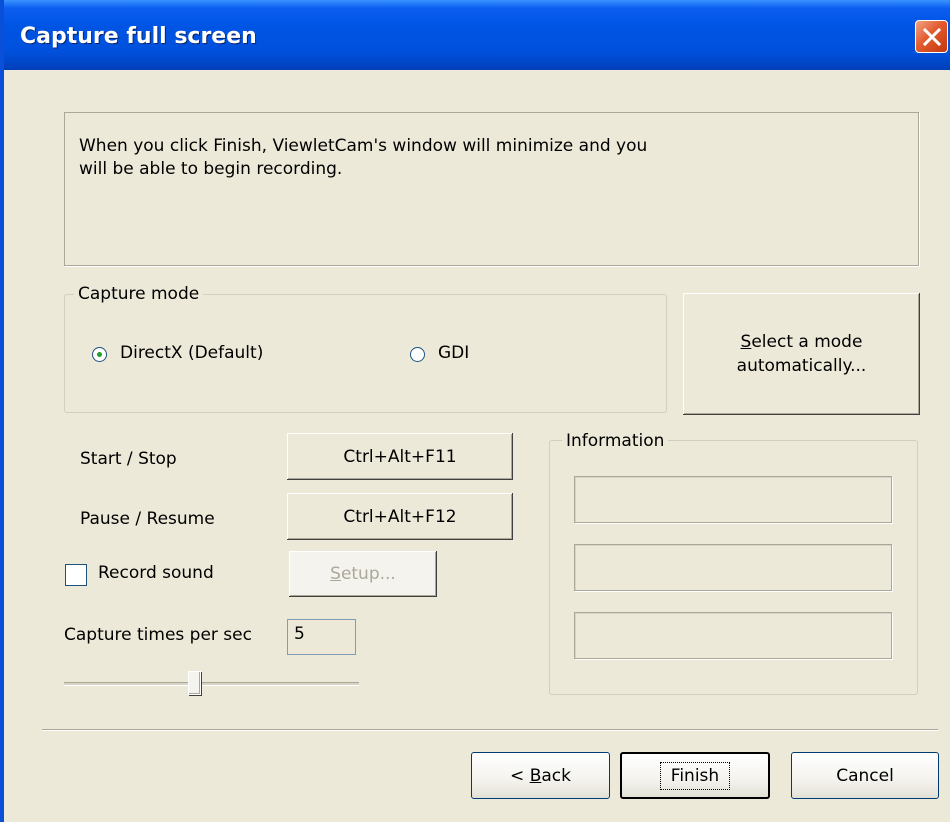 Image resolution: width=950 pixels, height=822 pixels. Describe the element at coordinates (490, 730) in the screenshot. I see `footer-separator` at that location.